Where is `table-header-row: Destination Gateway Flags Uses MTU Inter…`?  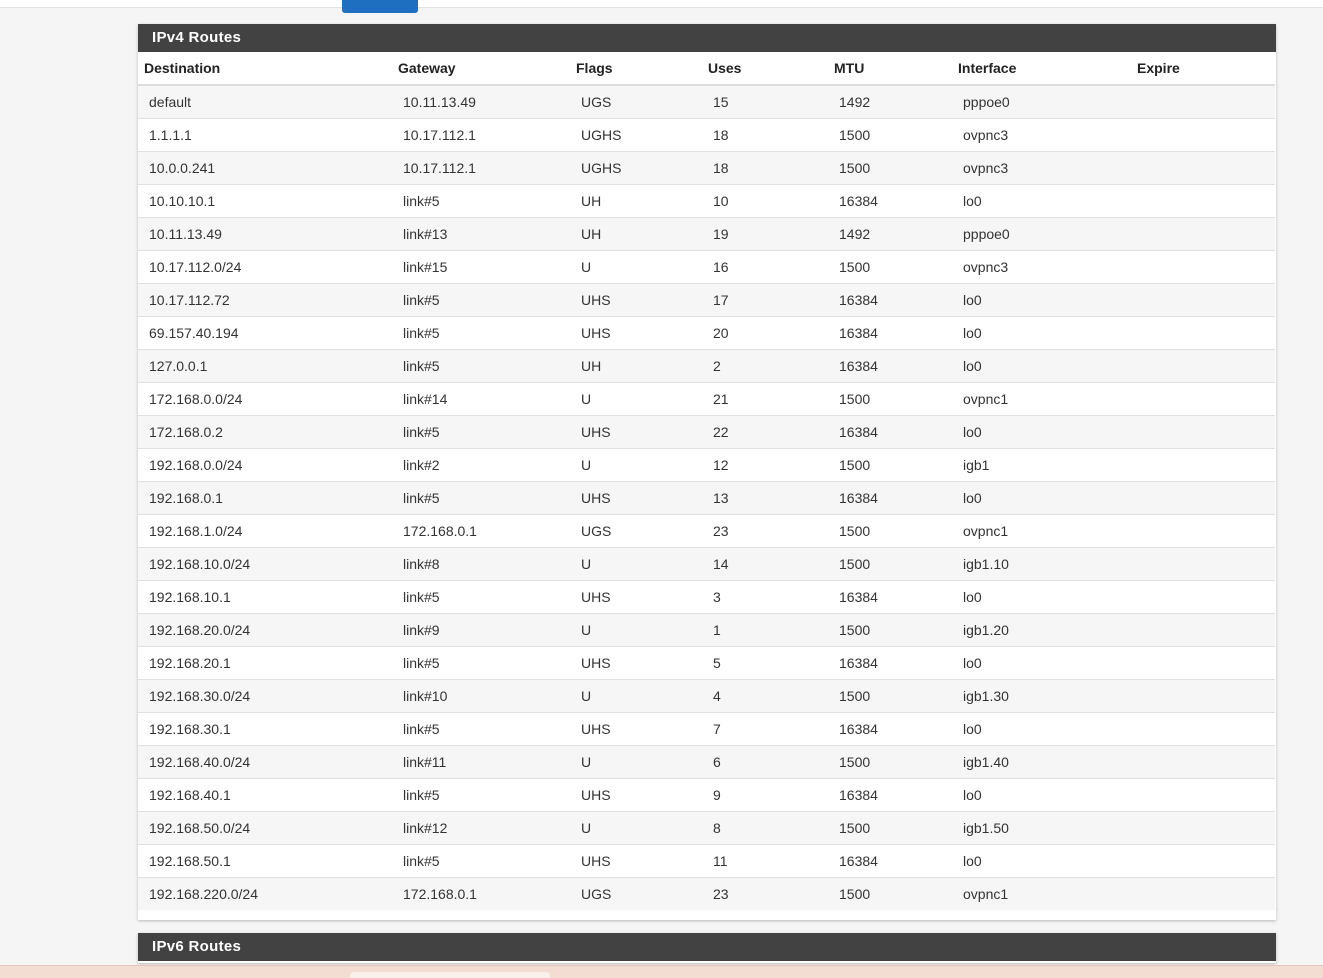
table-header-row: Destination Gateway Flags Uses MTU Inter… is located at coordinates (706, 69).